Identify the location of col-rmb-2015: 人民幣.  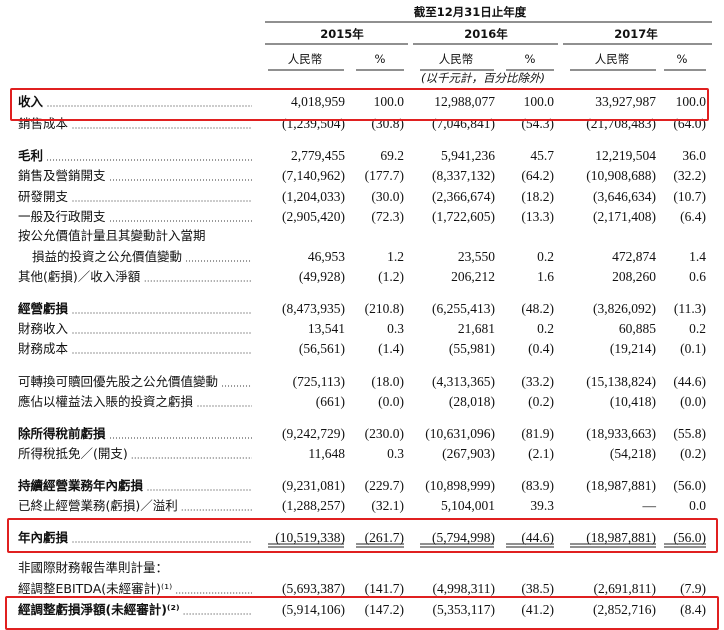
(305, 59).